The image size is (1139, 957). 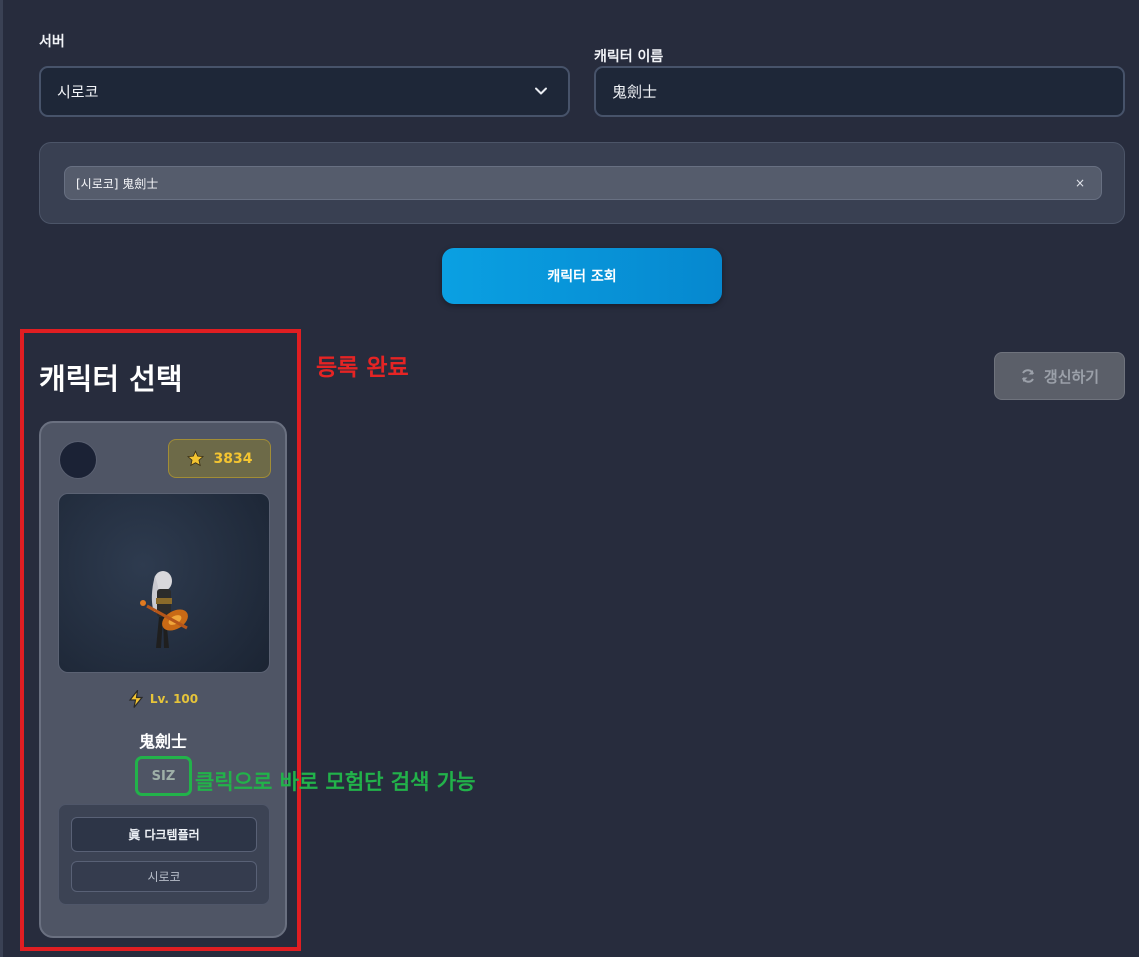 I want to click on character-name-input: 鬼劍士, so click(x=859, y=91).